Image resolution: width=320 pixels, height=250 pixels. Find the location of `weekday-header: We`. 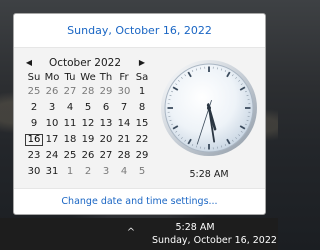

weekday-header: We is located at coordinates (88, 77).